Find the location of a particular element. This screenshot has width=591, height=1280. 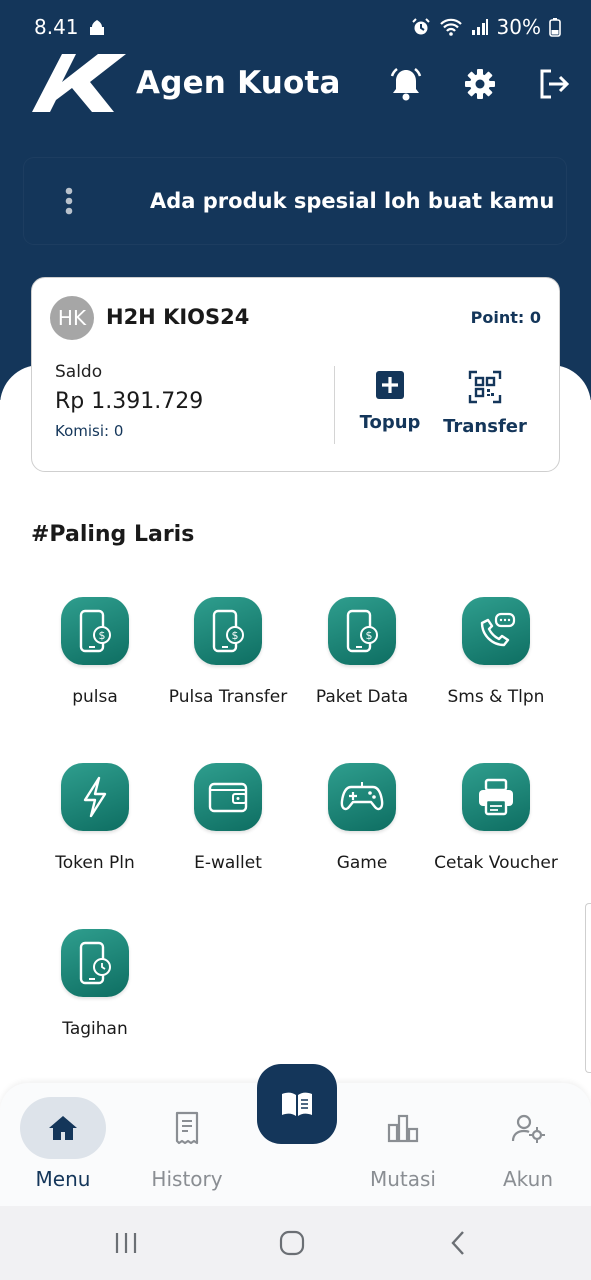

lightning-icon is located at coordinates (95, 797).